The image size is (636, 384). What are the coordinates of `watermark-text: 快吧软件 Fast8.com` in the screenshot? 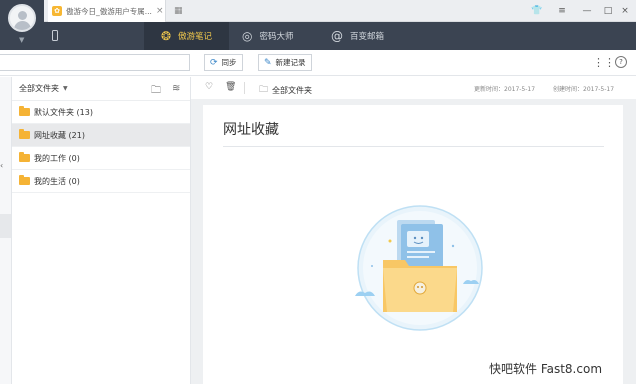 It's located at (546, 369).